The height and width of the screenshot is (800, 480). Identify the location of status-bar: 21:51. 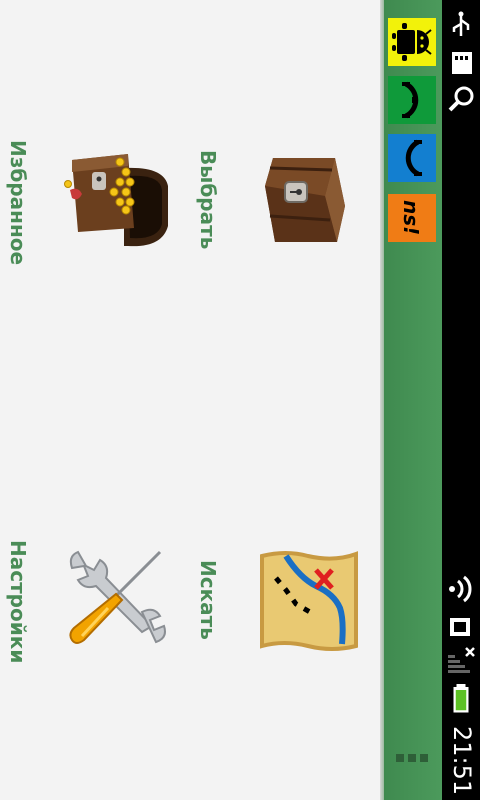
(461, 400).